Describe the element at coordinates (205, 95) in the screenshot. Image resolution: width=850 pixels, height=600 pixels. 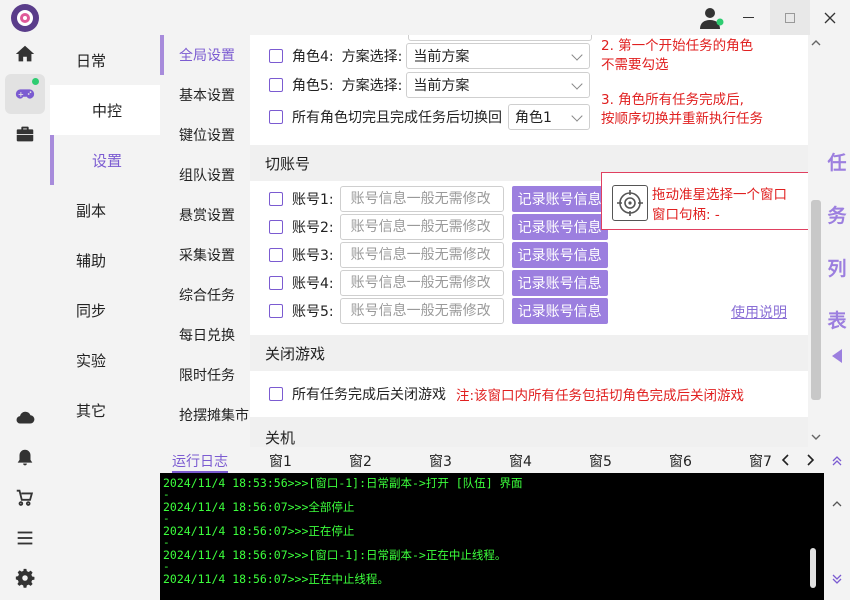
I see `tab-basic-settings: 基本设置` at that location.